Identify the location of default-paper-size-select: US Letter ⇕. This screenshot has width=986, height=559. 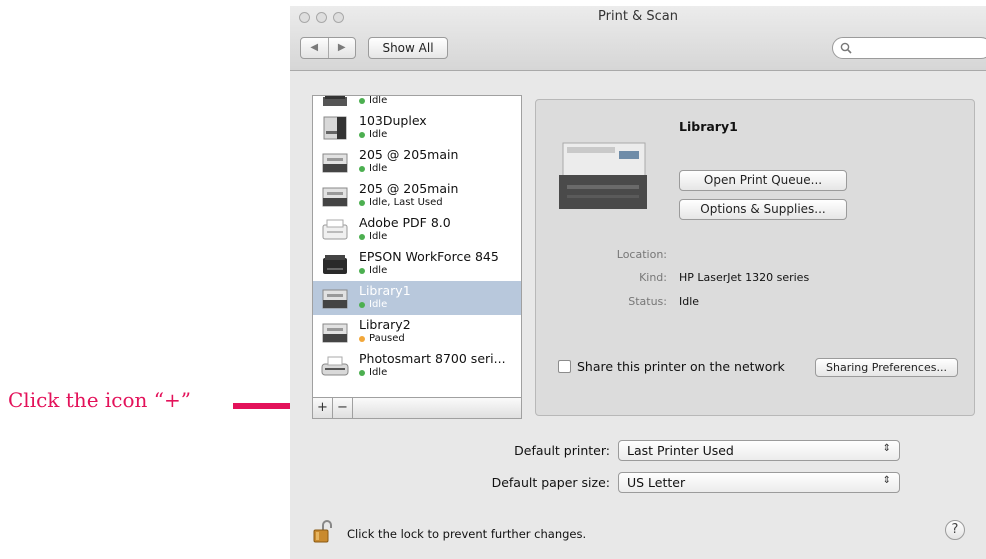
(759, 482).